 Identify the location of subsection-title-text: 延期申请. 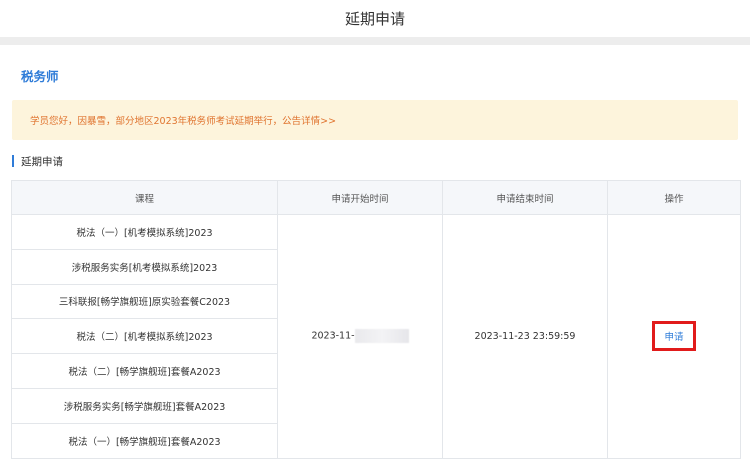
(42, 161).